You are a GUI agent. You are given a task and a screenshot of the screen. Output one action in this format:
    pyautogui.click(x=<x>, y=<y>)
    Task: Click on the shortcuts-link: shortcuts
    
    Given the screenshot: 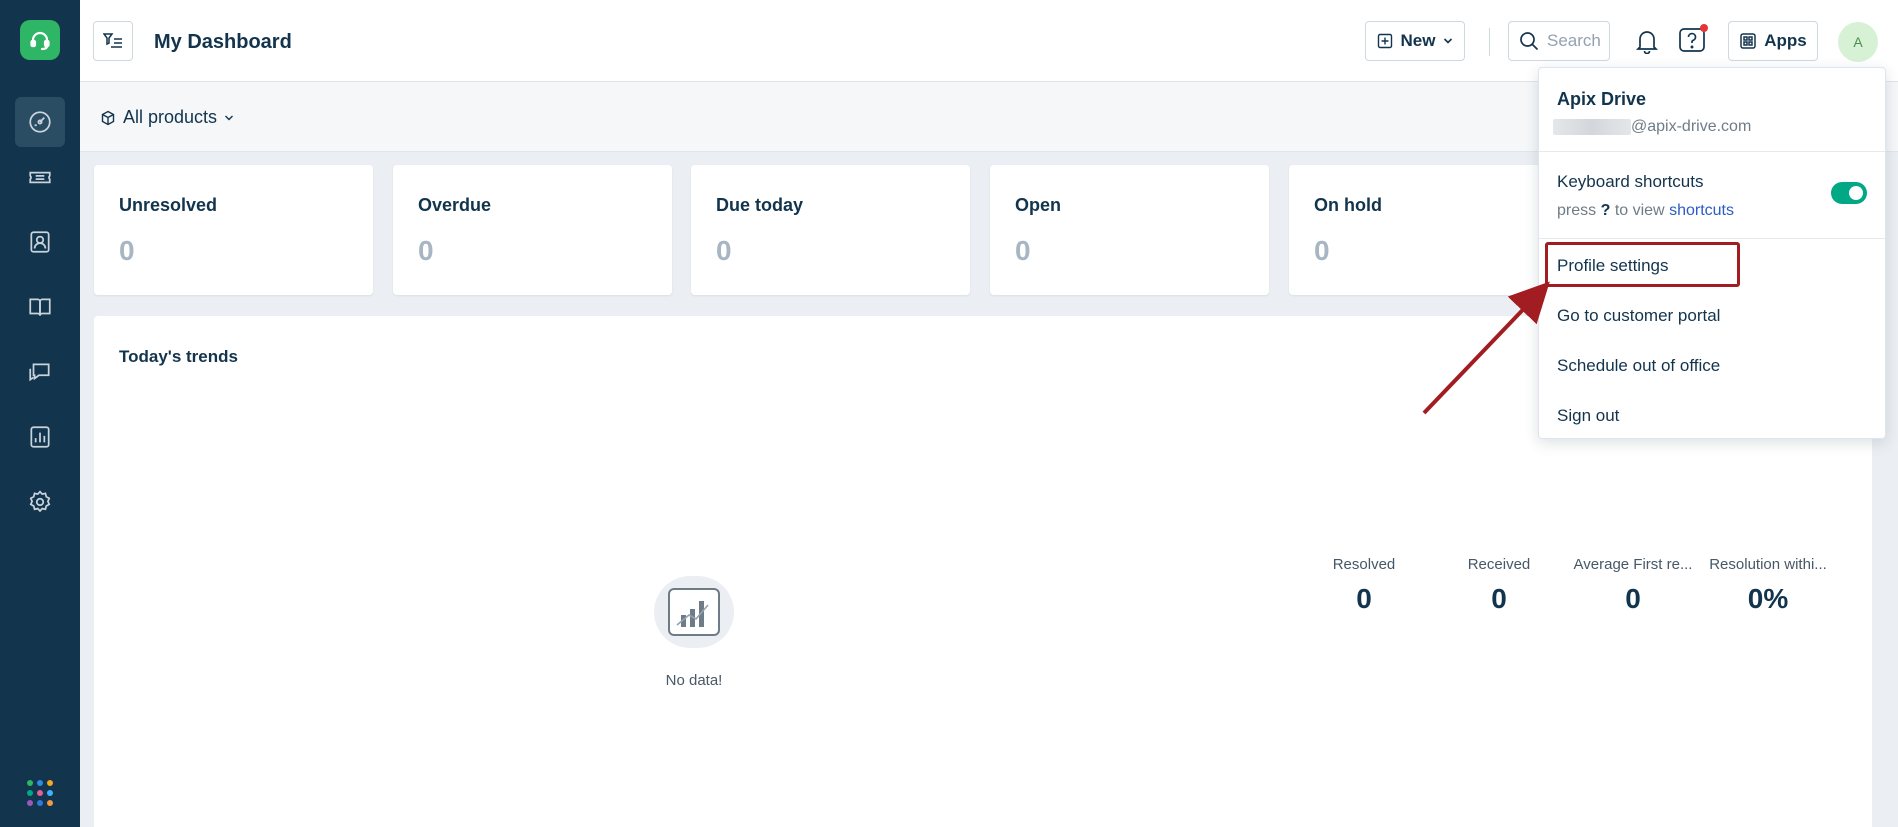 What is the action you would take?
    pyautogui.click(x=1701, y=210)
    